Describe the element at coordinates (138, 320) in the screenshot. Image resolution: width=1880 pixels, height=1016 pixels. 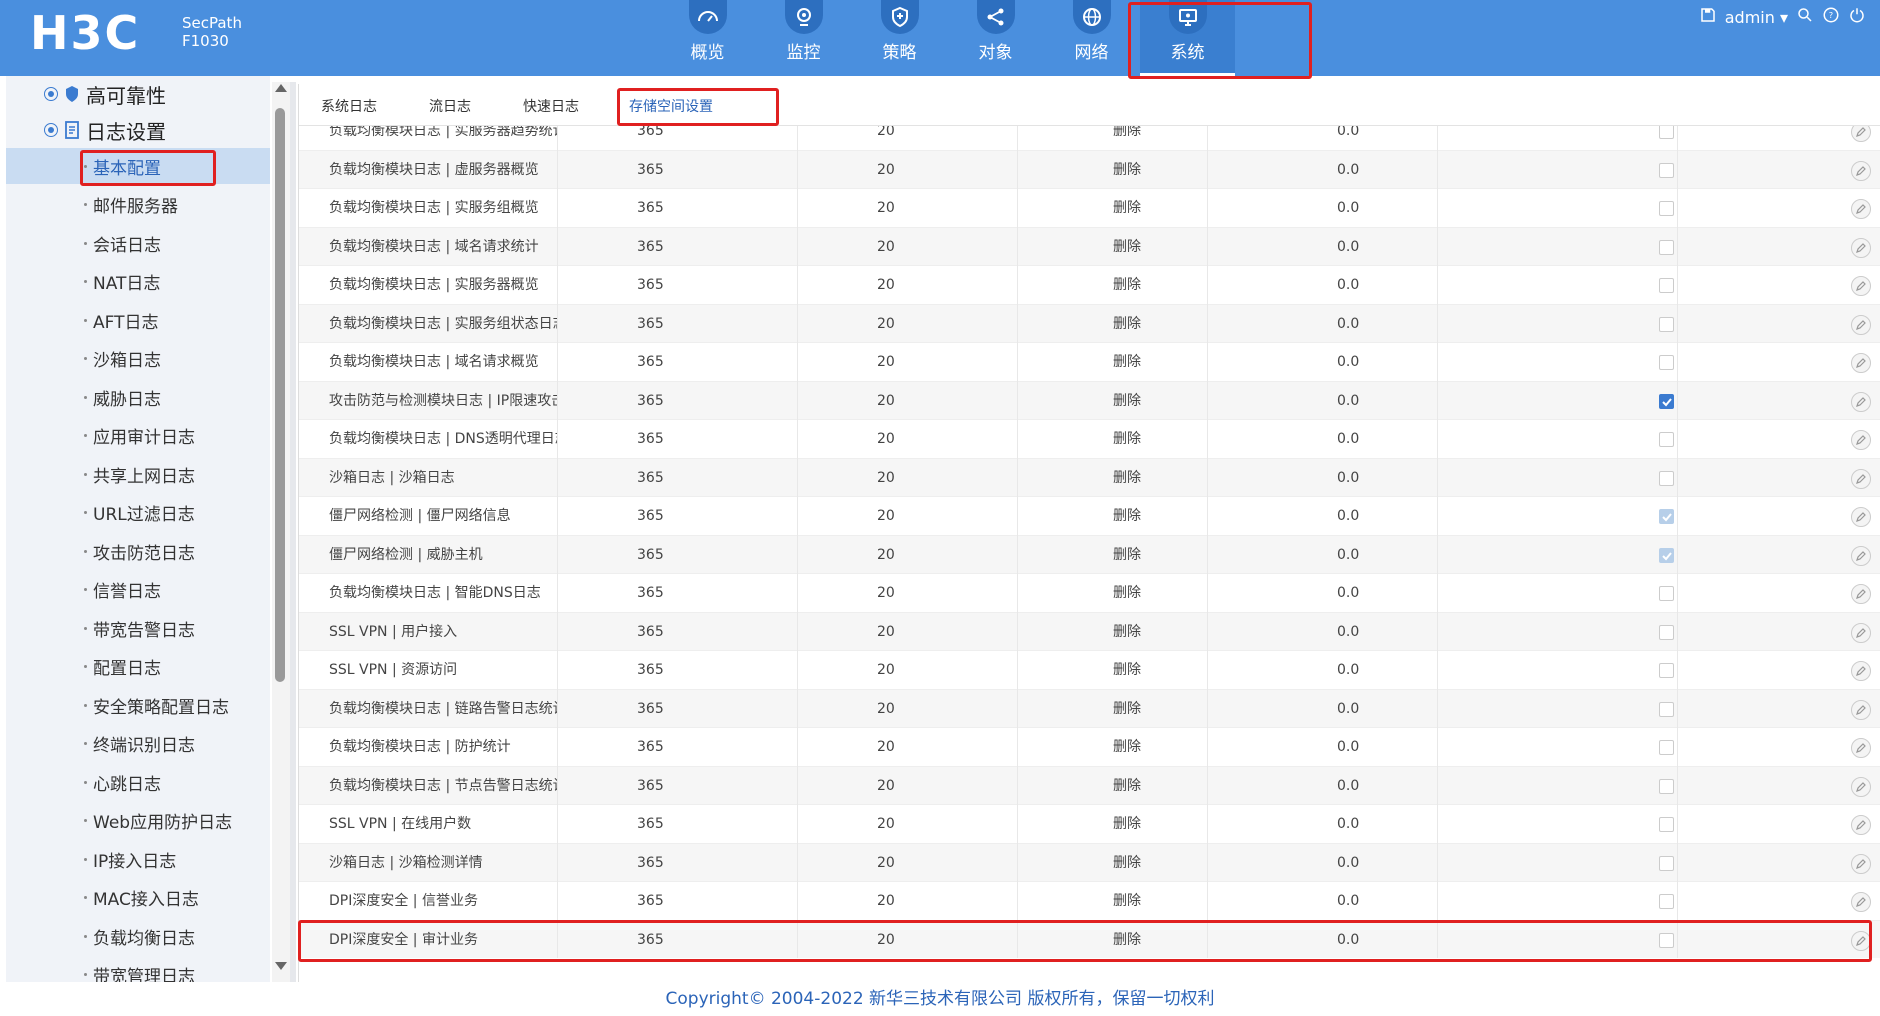
I see `sidebar-item: AFT日志` at that location.